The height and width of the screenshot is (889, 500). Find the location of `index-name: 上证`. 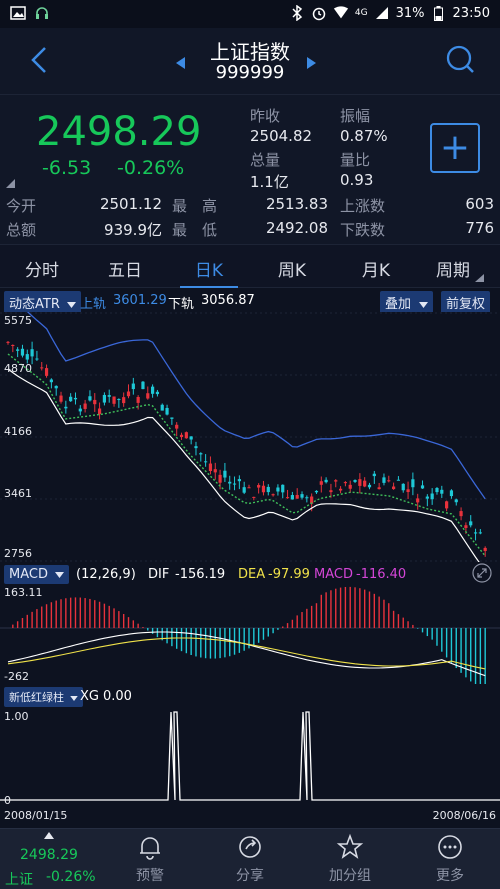

index-name: 上证 is located at coordinates (19, 880).